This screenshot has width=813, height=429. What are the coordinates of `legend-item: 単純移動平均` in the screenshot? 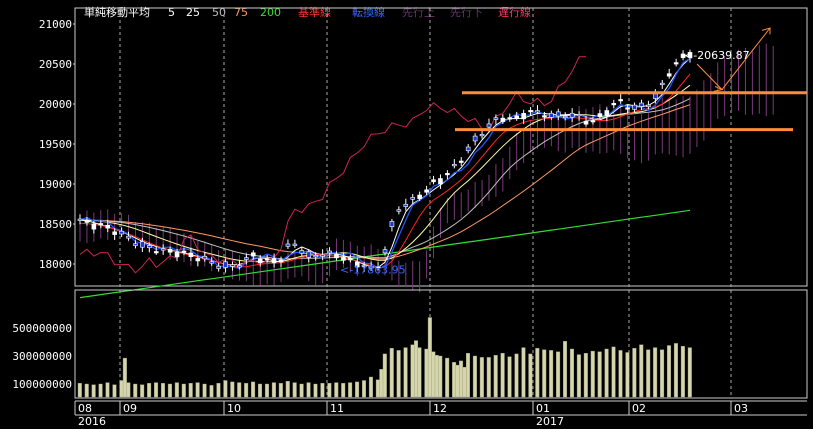 It's located at (117, 12).